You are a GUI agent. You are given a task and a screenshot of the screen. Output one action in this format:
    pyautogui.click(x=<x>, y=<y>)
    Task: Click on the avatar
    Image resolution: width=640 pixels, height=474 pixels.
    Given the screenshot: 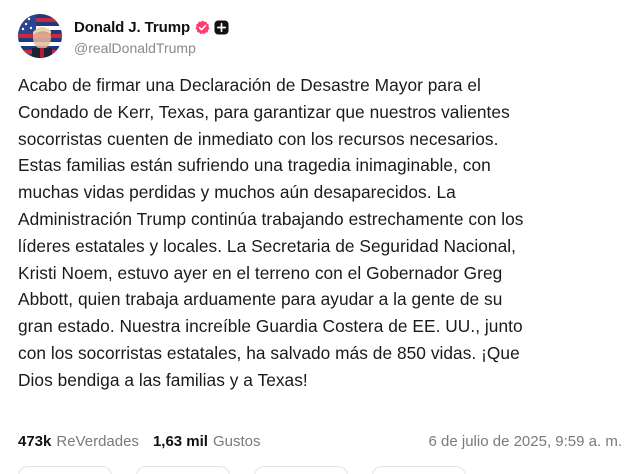 What is the action you would take?
    pyautogui.click(x=40, y=36)
    